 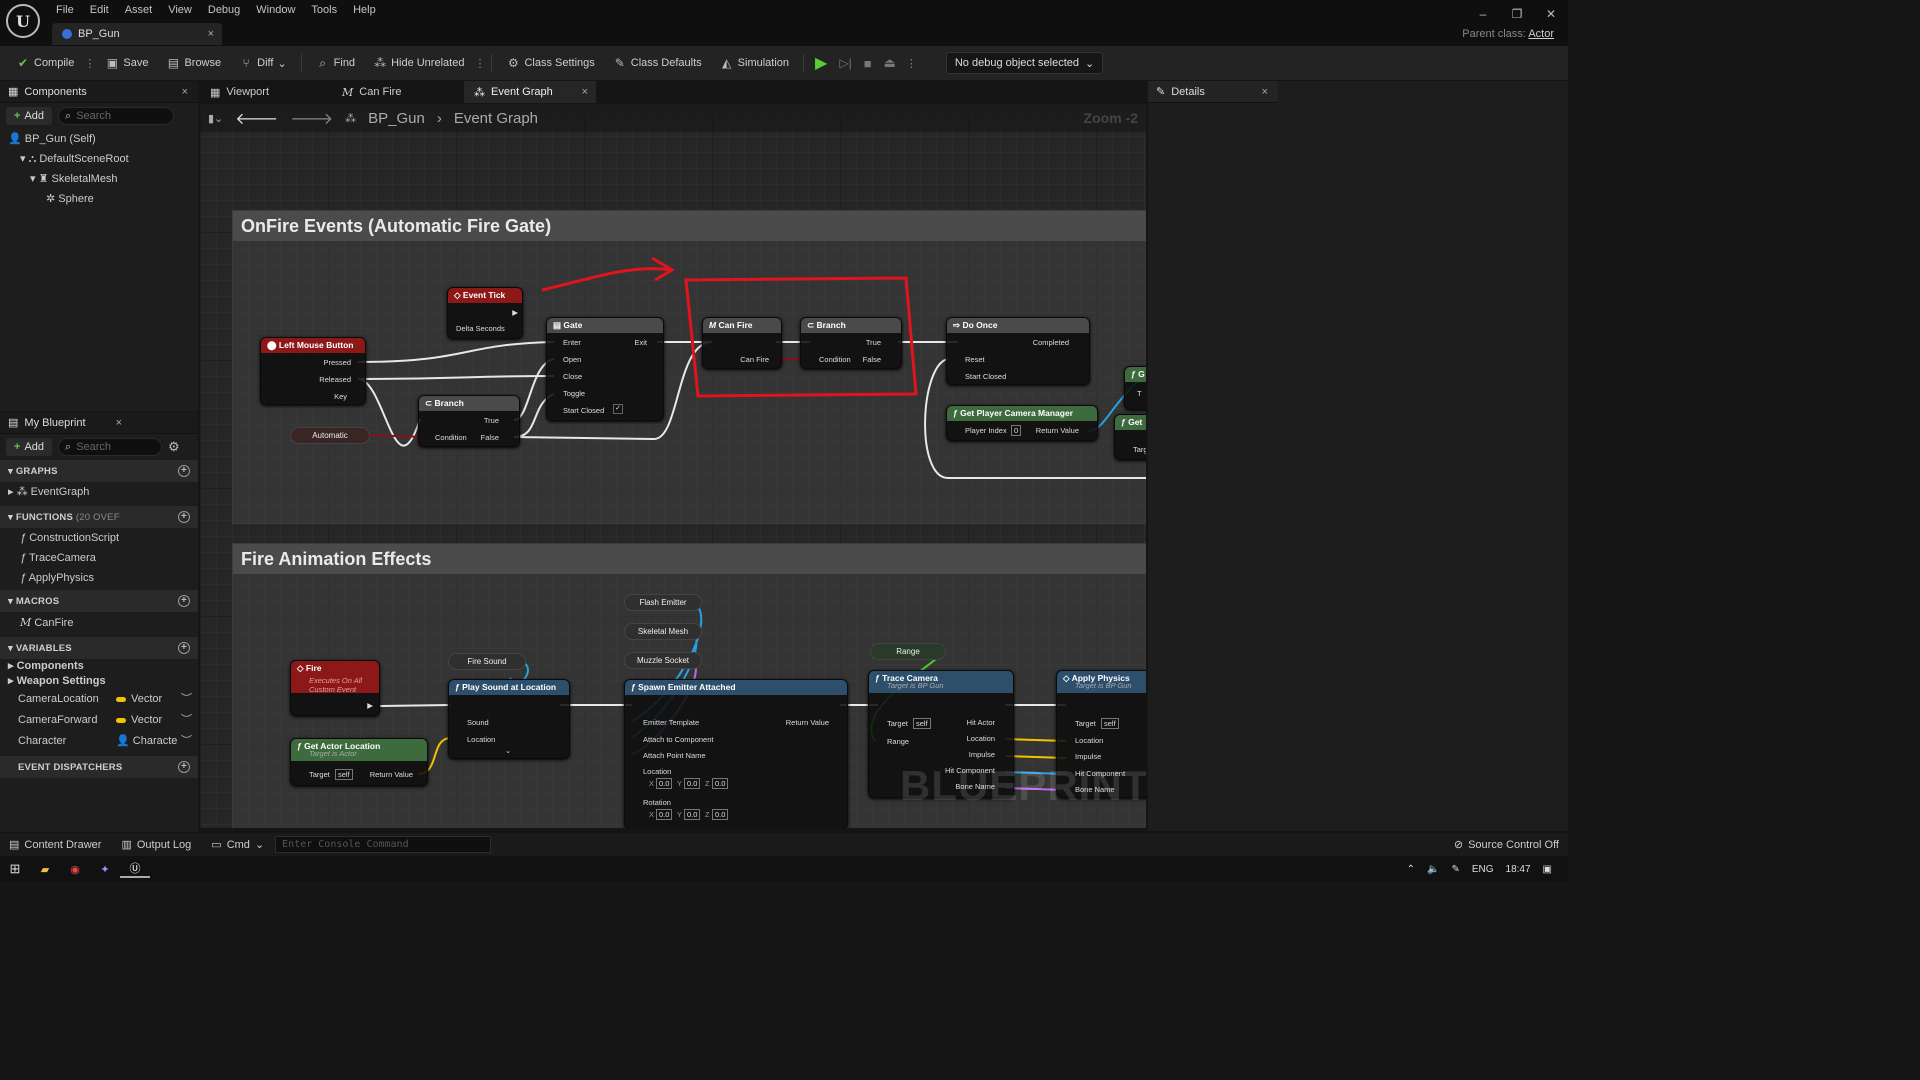 I want to click on add-function-icon: +, so click(x=184, y=517).